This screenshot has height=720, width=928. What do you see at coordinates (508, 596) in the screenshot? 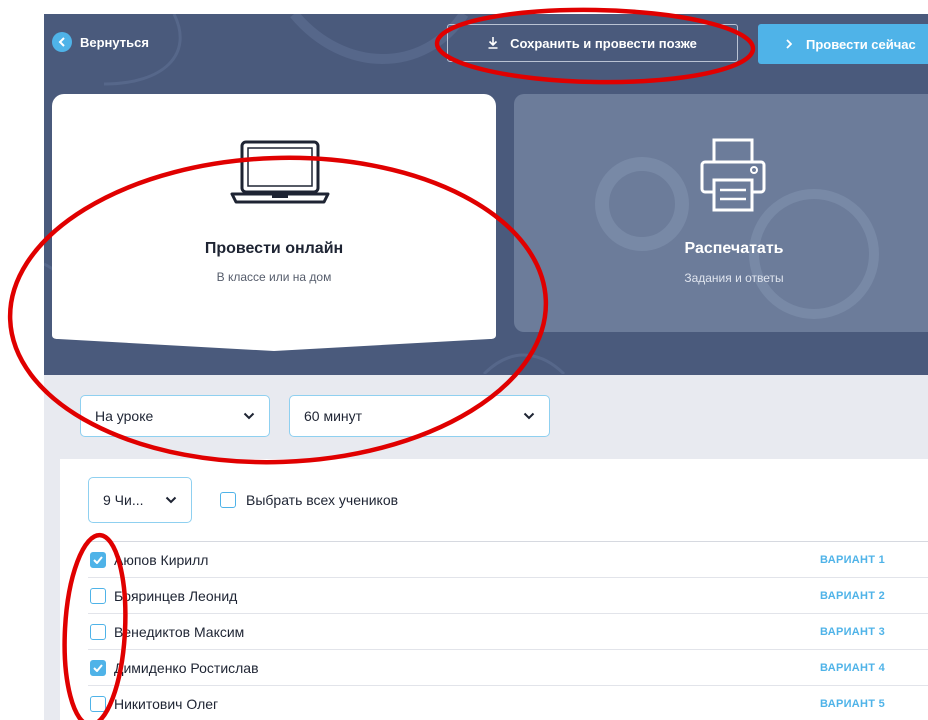
I see `student-row: Бояринцев Леонид ВАРИАНТ 2` at bounding box center [508, 596].